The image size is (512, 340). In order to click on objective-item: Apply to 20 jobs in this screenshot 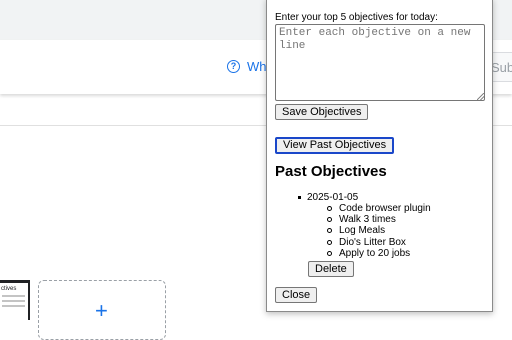, I will do `click(369, 253)`.